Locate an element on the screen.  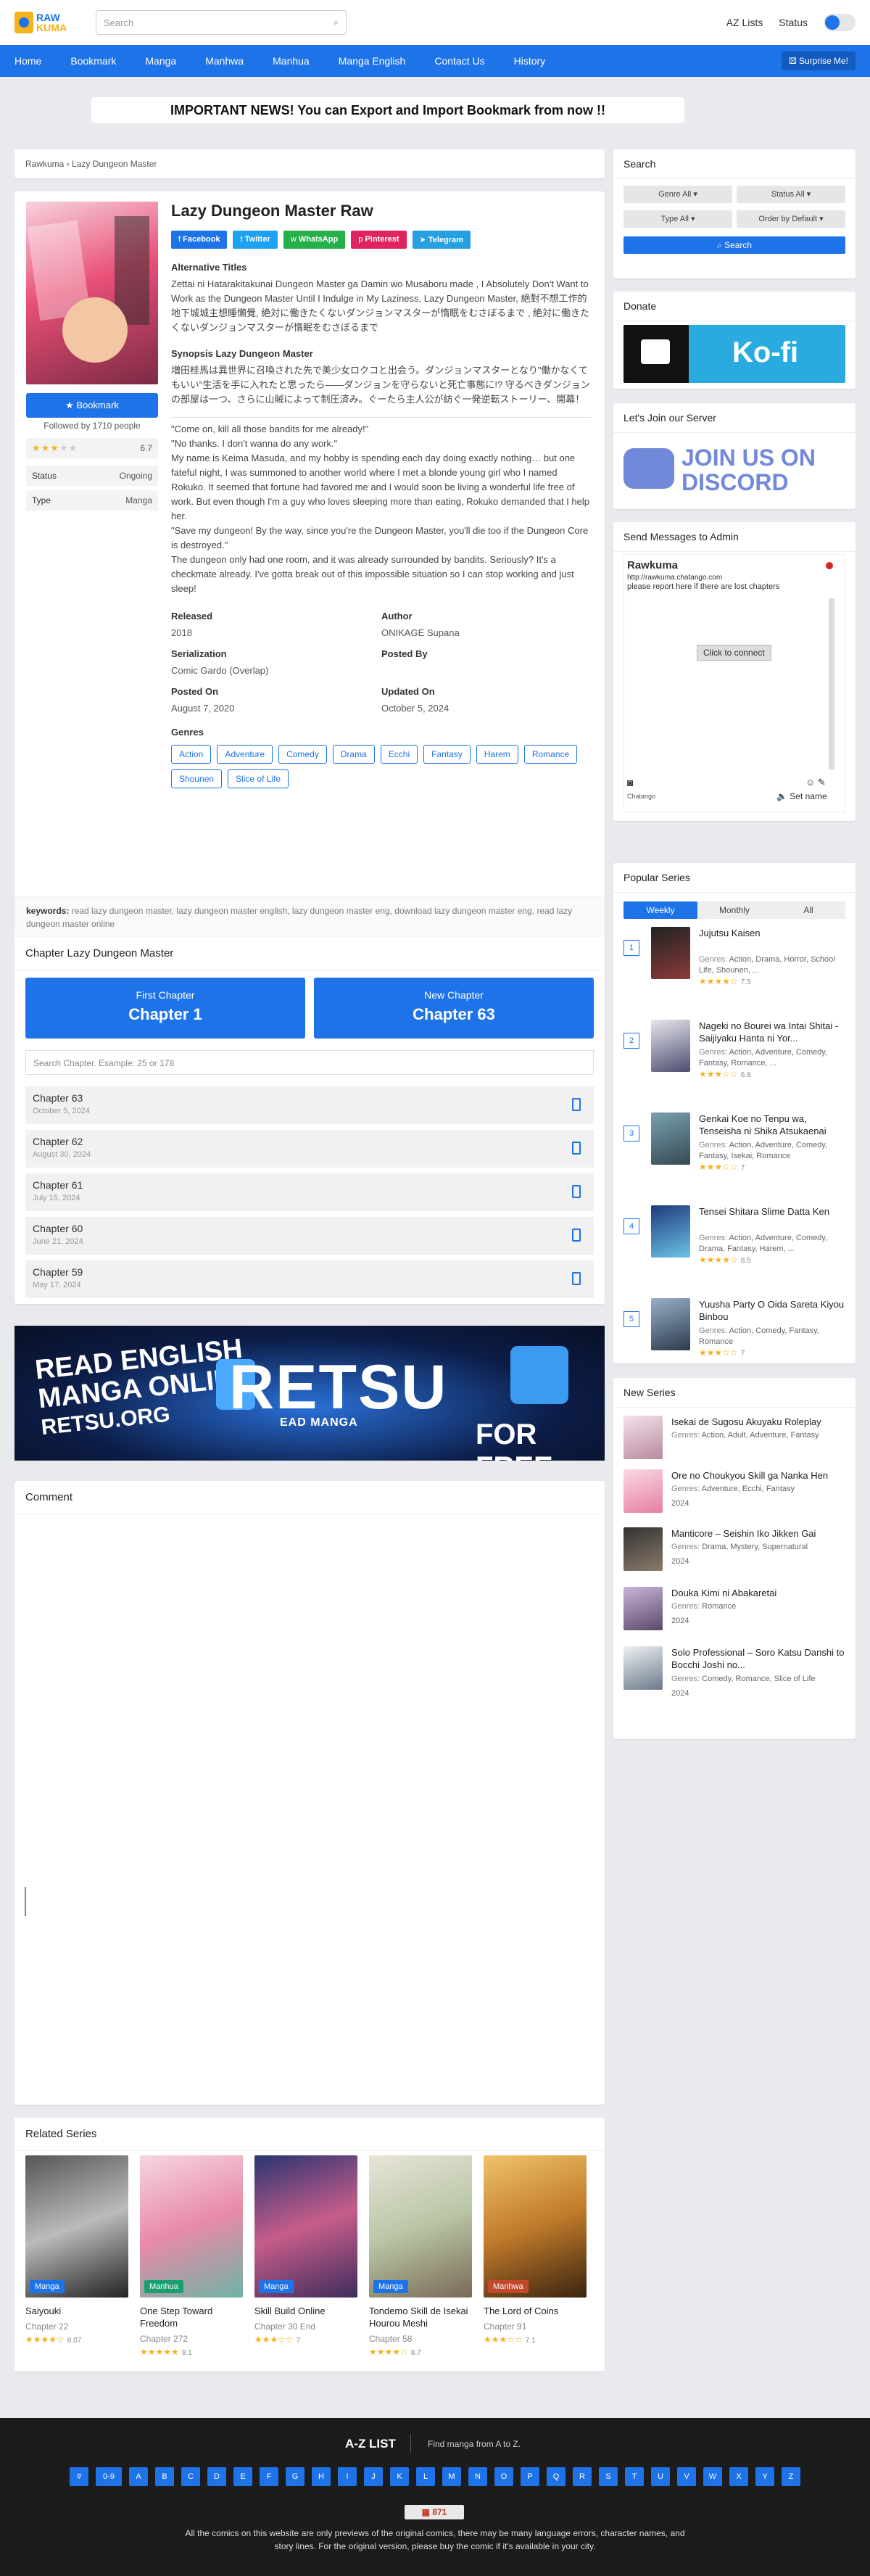
tab-weekly: Weekly is located at coordinates (660, 910).